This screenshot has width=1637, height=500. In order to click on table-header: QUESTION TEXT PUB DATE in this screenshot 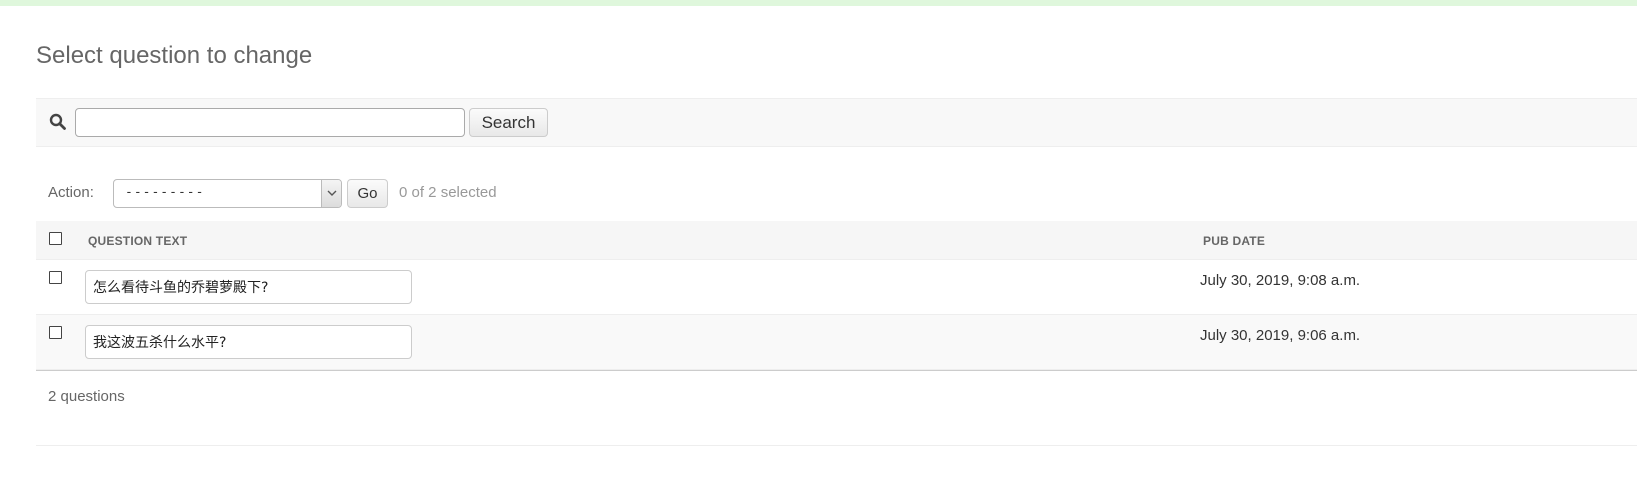, I will do `click(836, 240)`.